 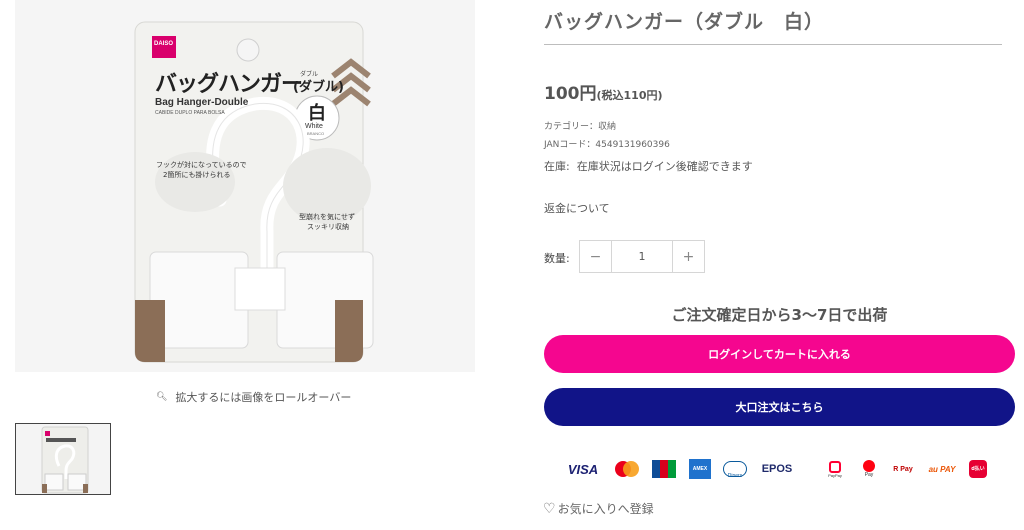 I want to click on magnifier-icon: 🔍︎, so click(x=162, y=397).